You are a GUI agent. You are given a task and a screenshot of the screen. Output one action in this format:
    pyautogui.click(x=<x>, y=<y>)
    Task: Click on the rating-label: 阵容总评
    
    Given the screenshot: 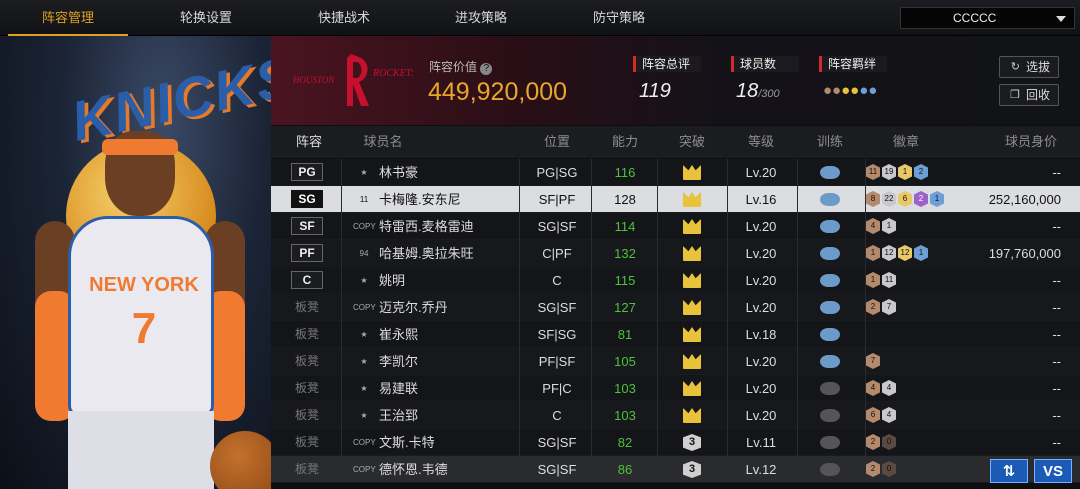 What is the action you would take?
    pyautogui.click(x=667, y=64)
    